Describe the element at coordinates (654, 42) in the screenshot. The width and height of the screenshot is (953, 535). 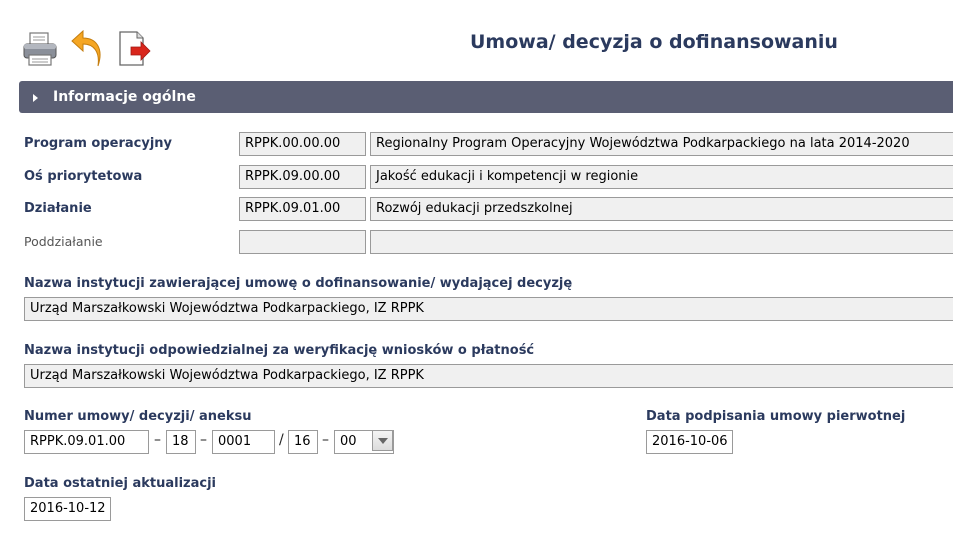
I see `page-title: Umowa/ decyzja o dofinansowaniu` at that location.